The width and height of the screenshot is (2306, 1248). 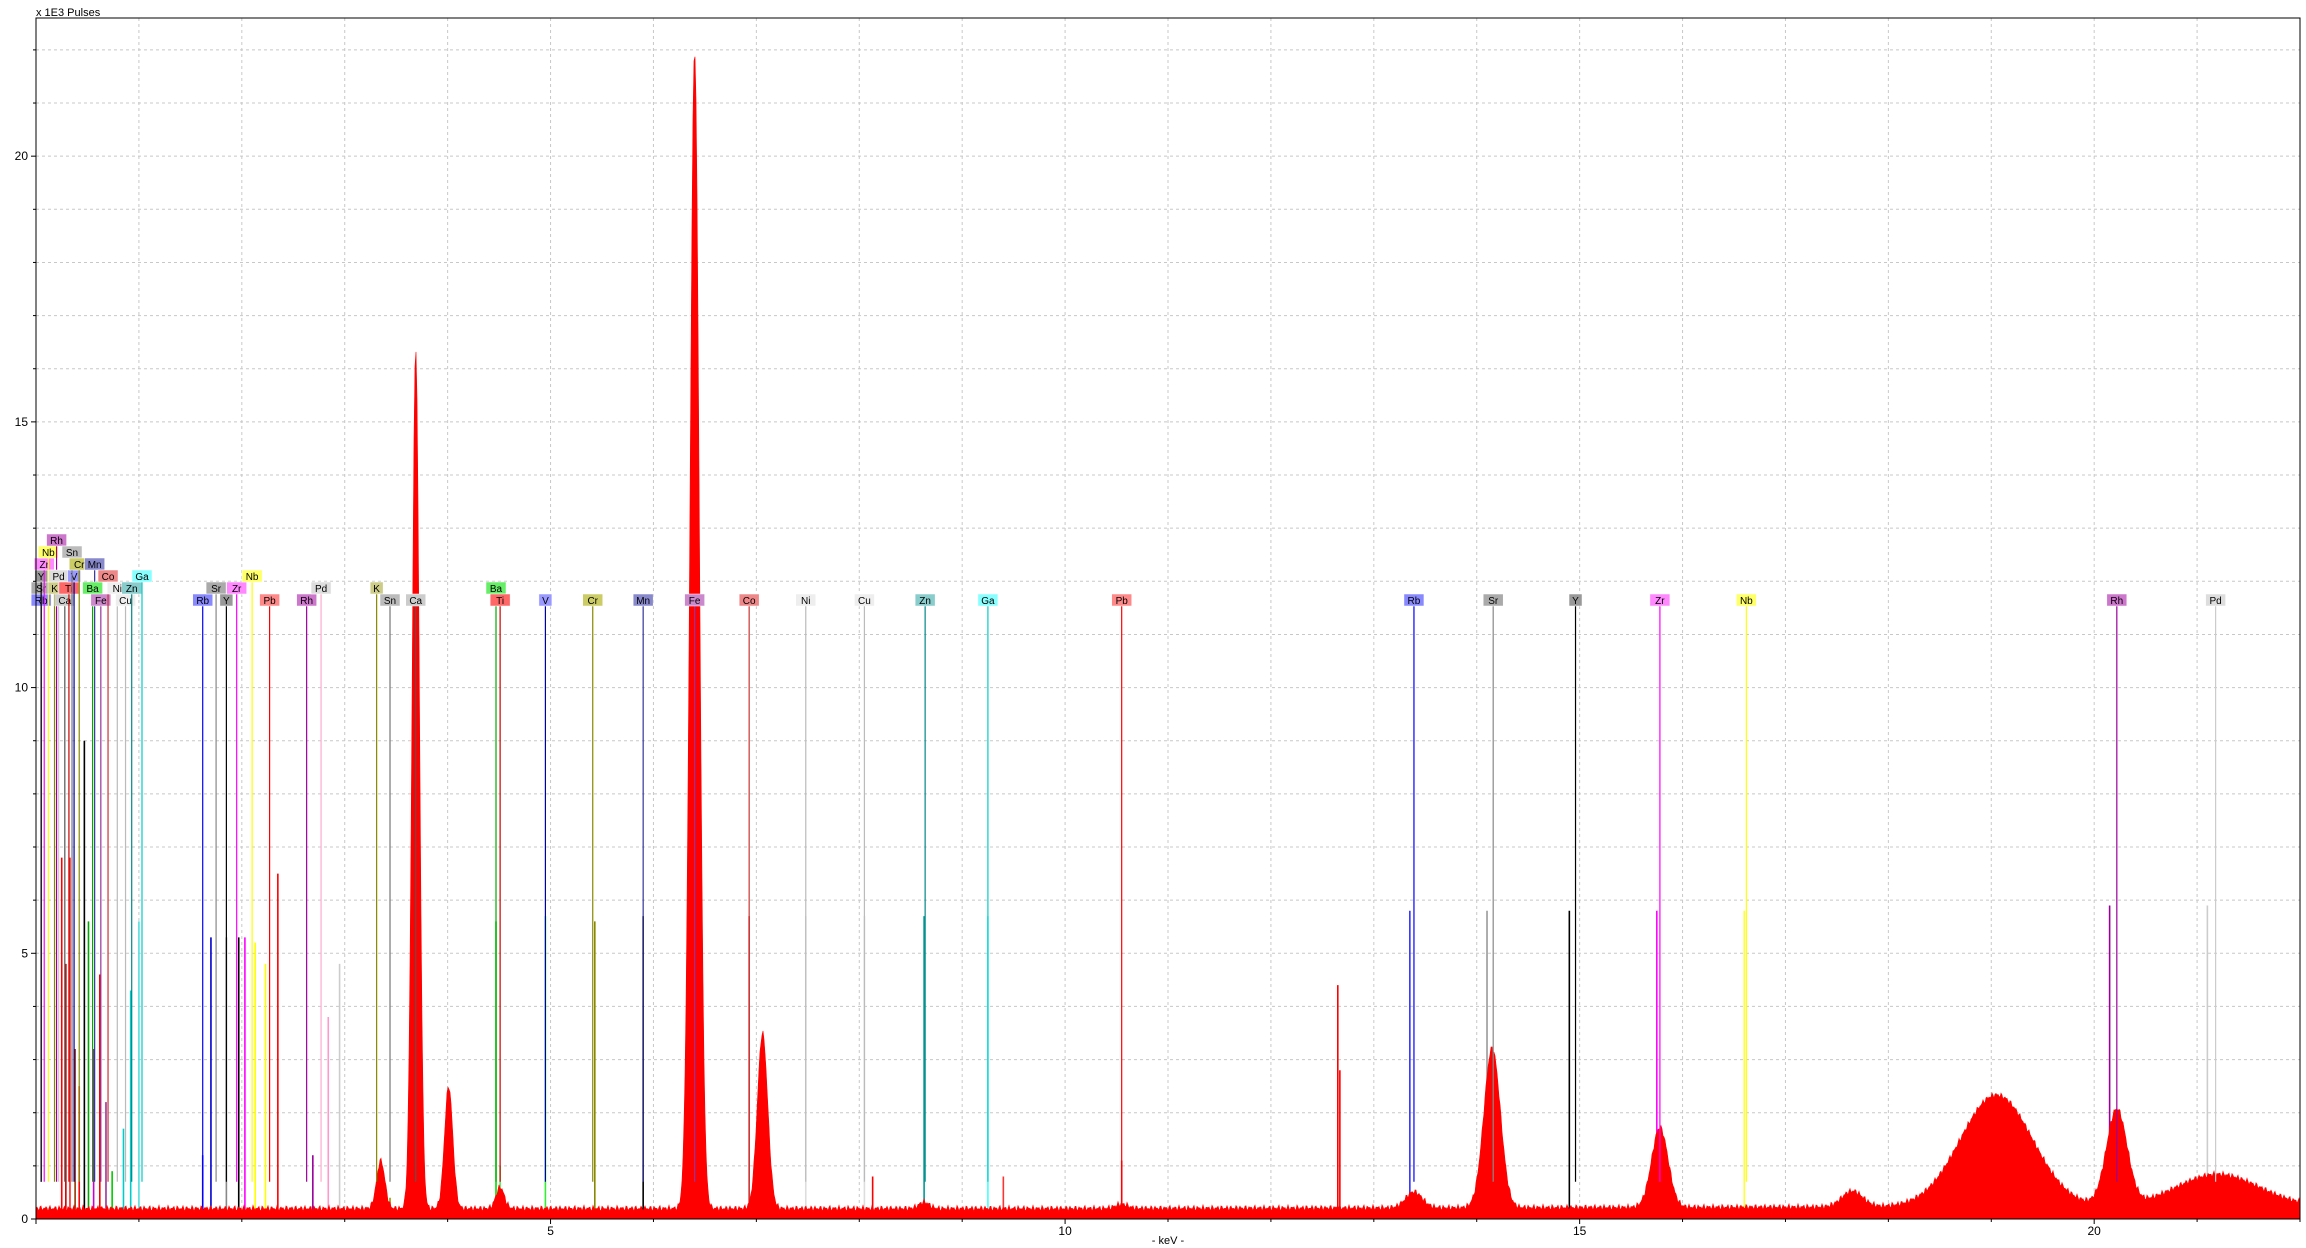 What do you see at coordinates (550, 1231) in the screenshot?
I see `x-tick-label: 5` at bounding box center [550, 1231].